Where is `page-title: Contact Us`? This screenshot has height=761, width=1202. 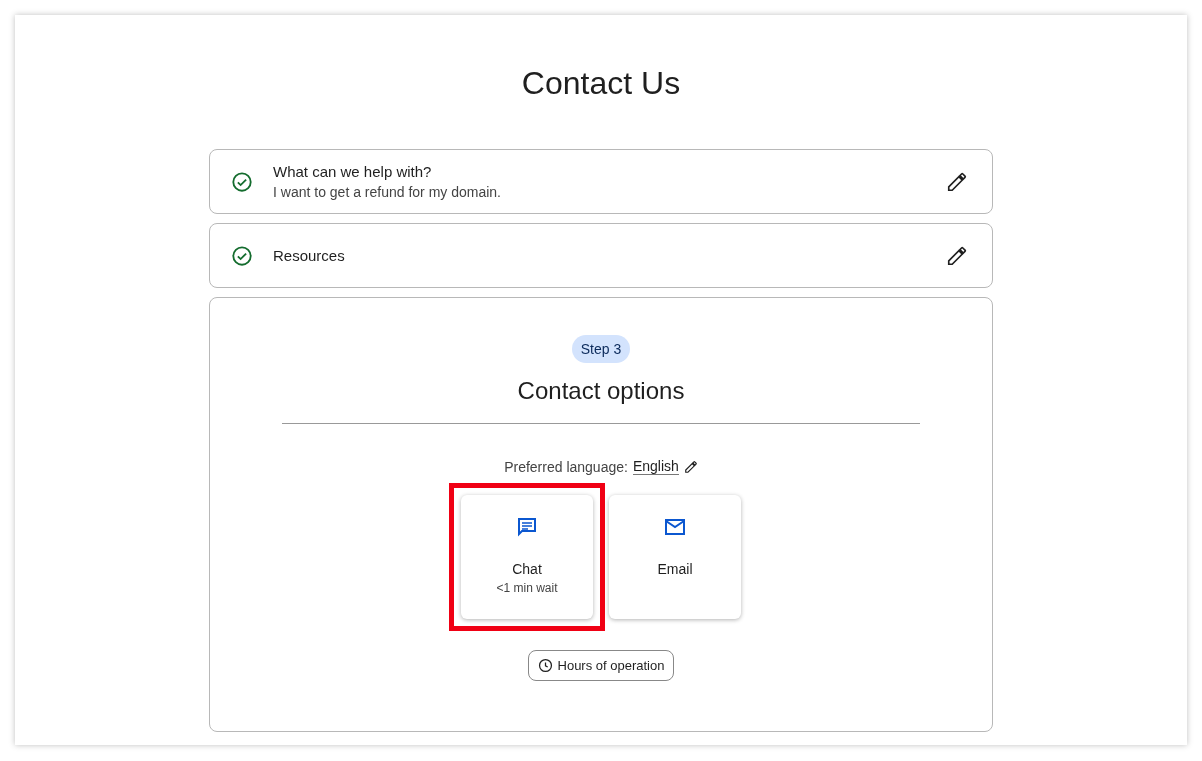
page-title: Contact Us is located at coordinates (601, 83).